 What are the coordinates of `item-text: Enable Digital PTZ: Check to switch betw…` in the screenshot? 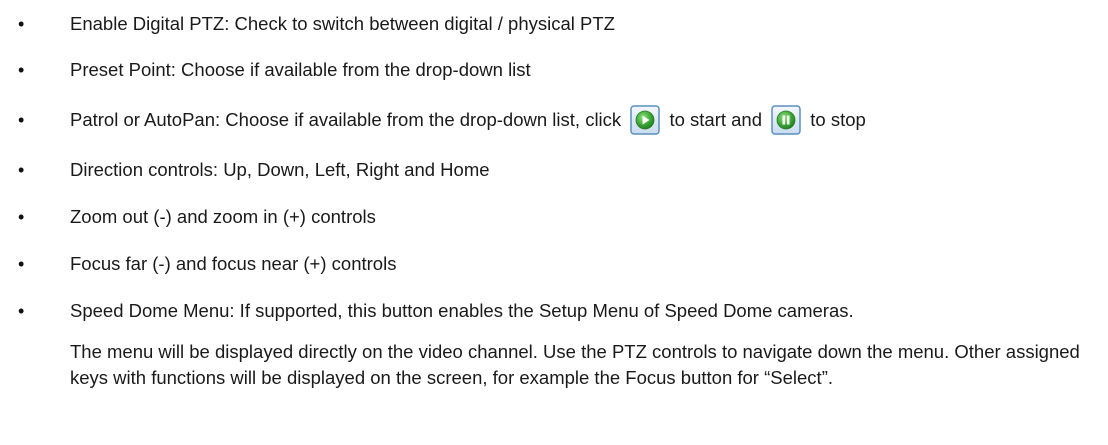 It's located at (342, 23).